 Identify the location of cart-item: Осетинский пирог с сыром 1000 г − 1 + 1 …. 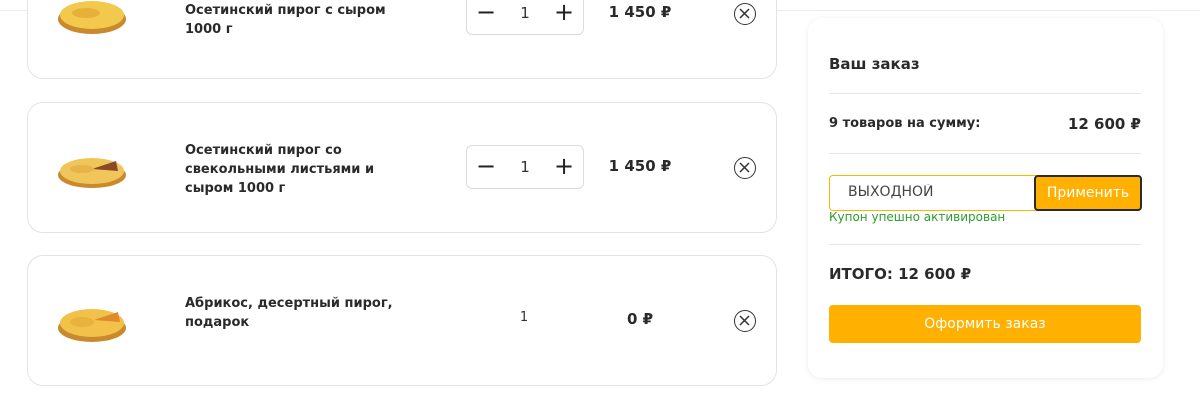
(402, 39).